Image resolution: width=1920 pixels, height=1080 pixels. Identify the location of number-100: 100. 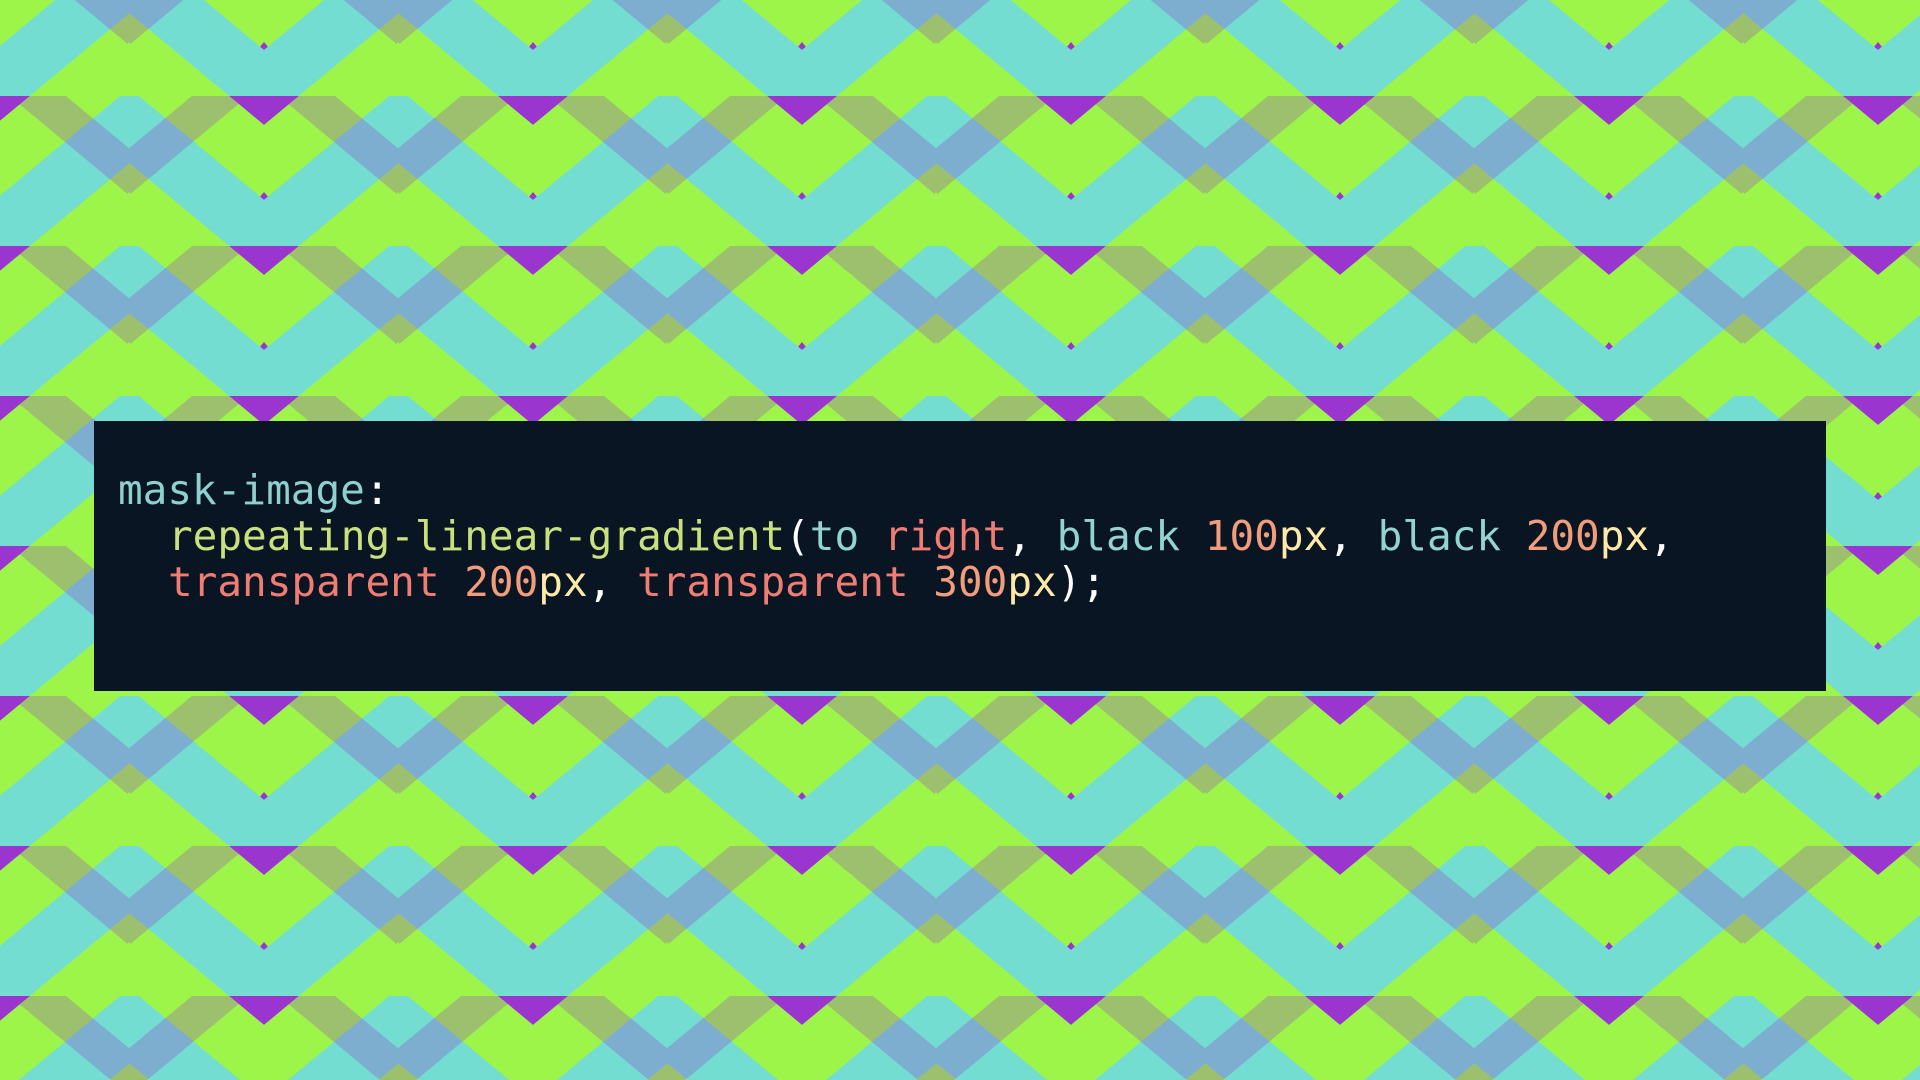
(1241, 536).